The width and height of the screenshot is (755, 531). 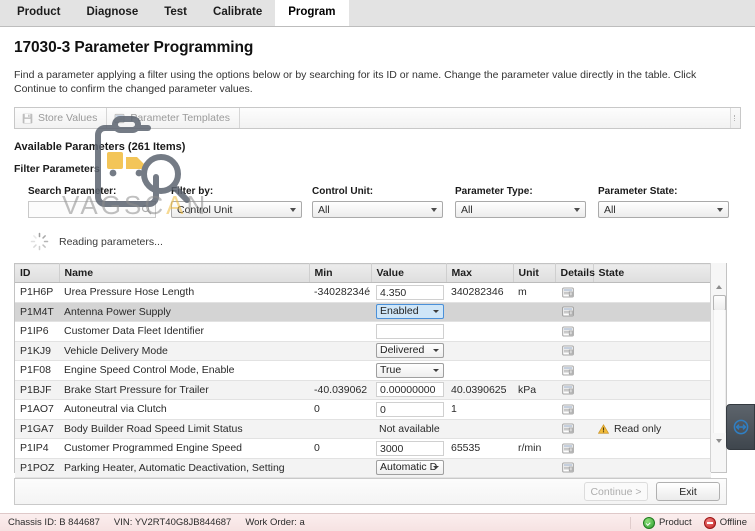 What do you see at coordinates (184, 273) in the screenshot?
I see `column-header-name: Name` at bounding box center [184, 273].